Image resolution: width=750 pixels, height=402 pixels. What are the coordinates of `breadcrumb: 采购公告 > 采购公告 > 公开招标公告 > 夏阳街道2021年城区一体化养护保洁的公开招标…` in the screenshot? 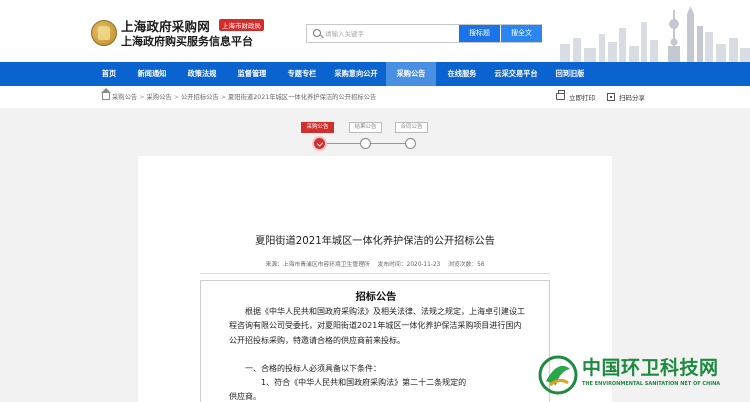 It's located at (244, 97).